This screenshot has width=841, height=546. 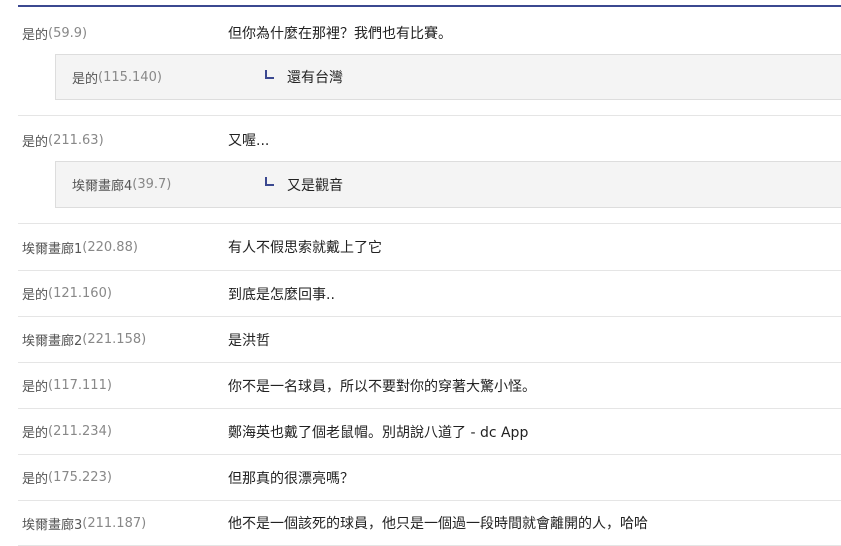 I want to click on comment-author: 埃爾畫廊3 (211.187), so click(x=84, y=523).